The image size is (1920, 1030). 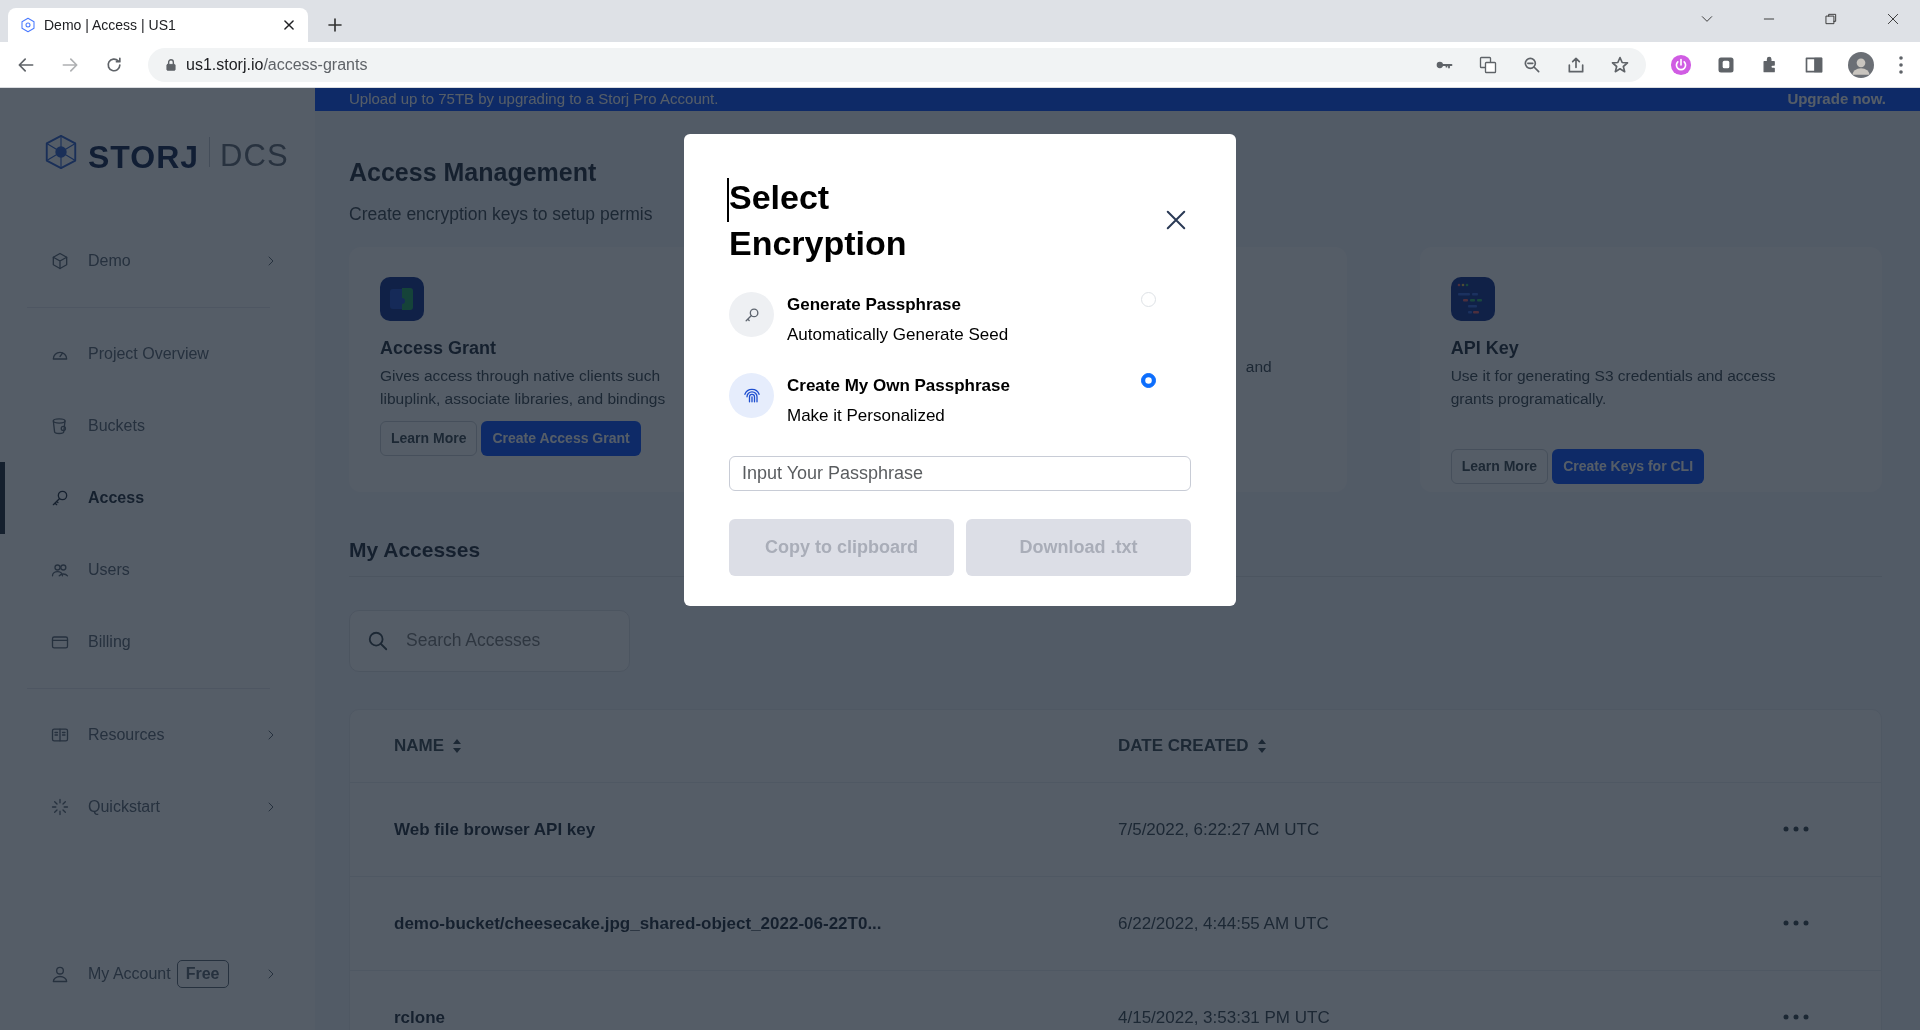 I want to click on text-cursor, so click(x=728, y=200).